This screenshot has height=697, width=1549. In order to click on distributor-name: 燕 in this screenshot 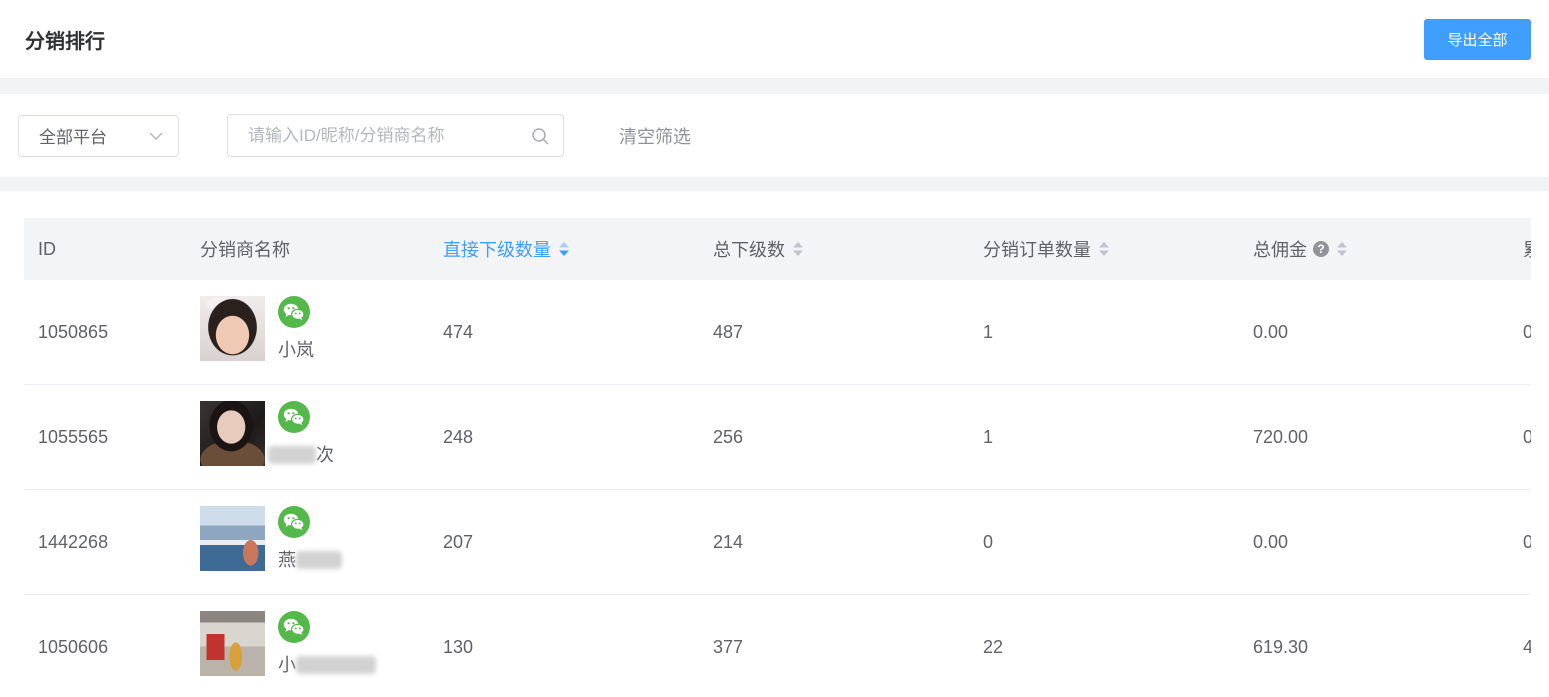, I will do `click(287, 560)`.